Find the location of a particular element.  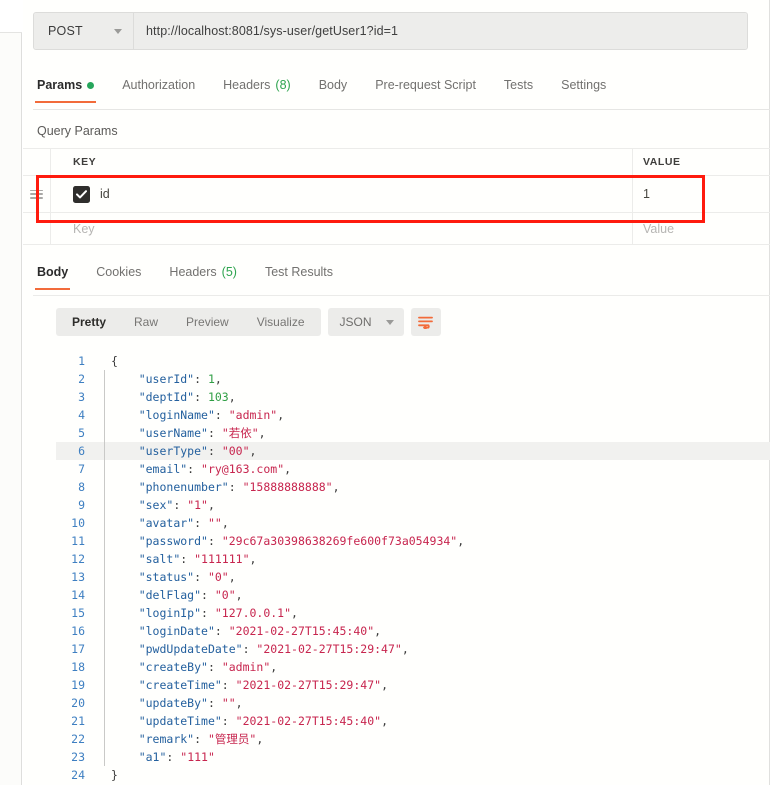

code-line: 10 "avatar": "", is located at coordinates (413, 523).